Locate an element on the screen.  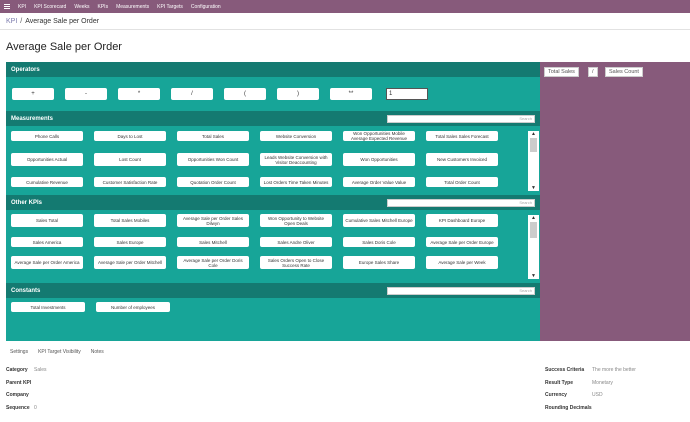
measurement-chip: Opportunities Won Count is located at coordinates (213, 159).